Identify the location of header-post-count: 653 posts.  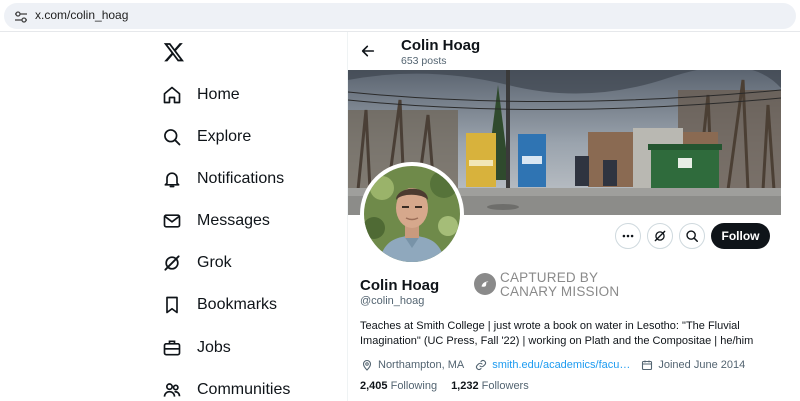
(424, 61).